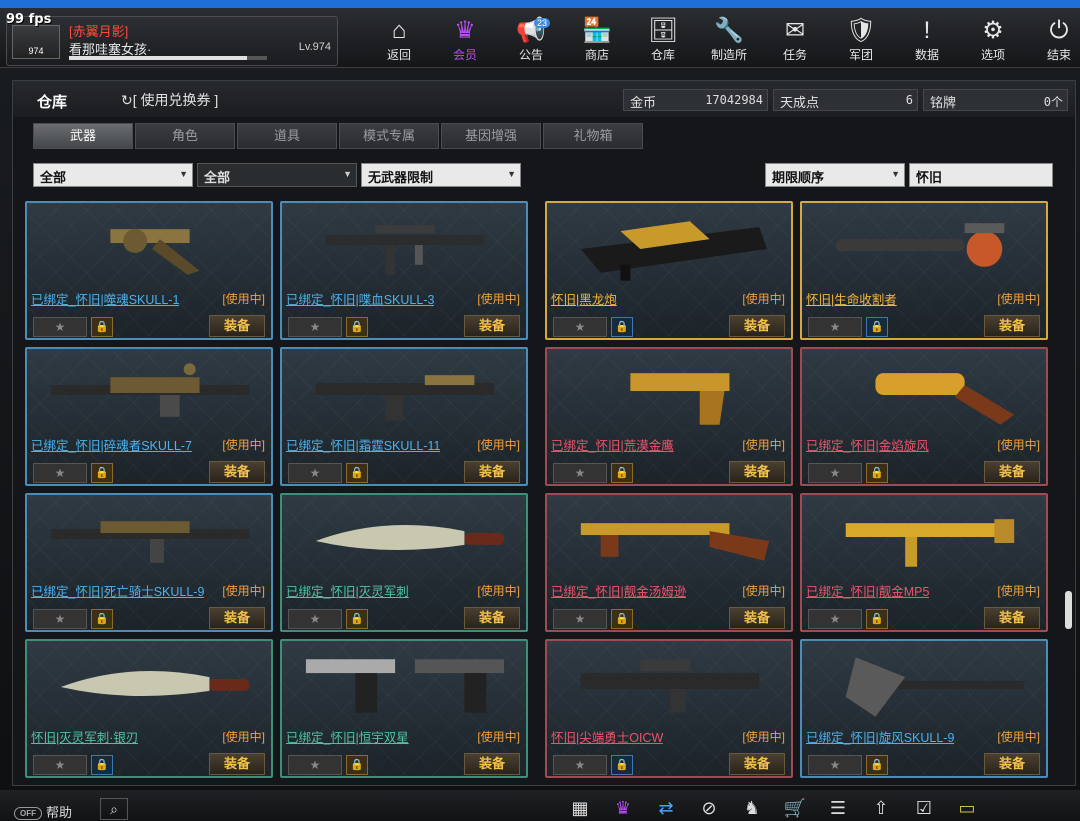  I want to click on scrollbar-thumb, so click(1068, 610).